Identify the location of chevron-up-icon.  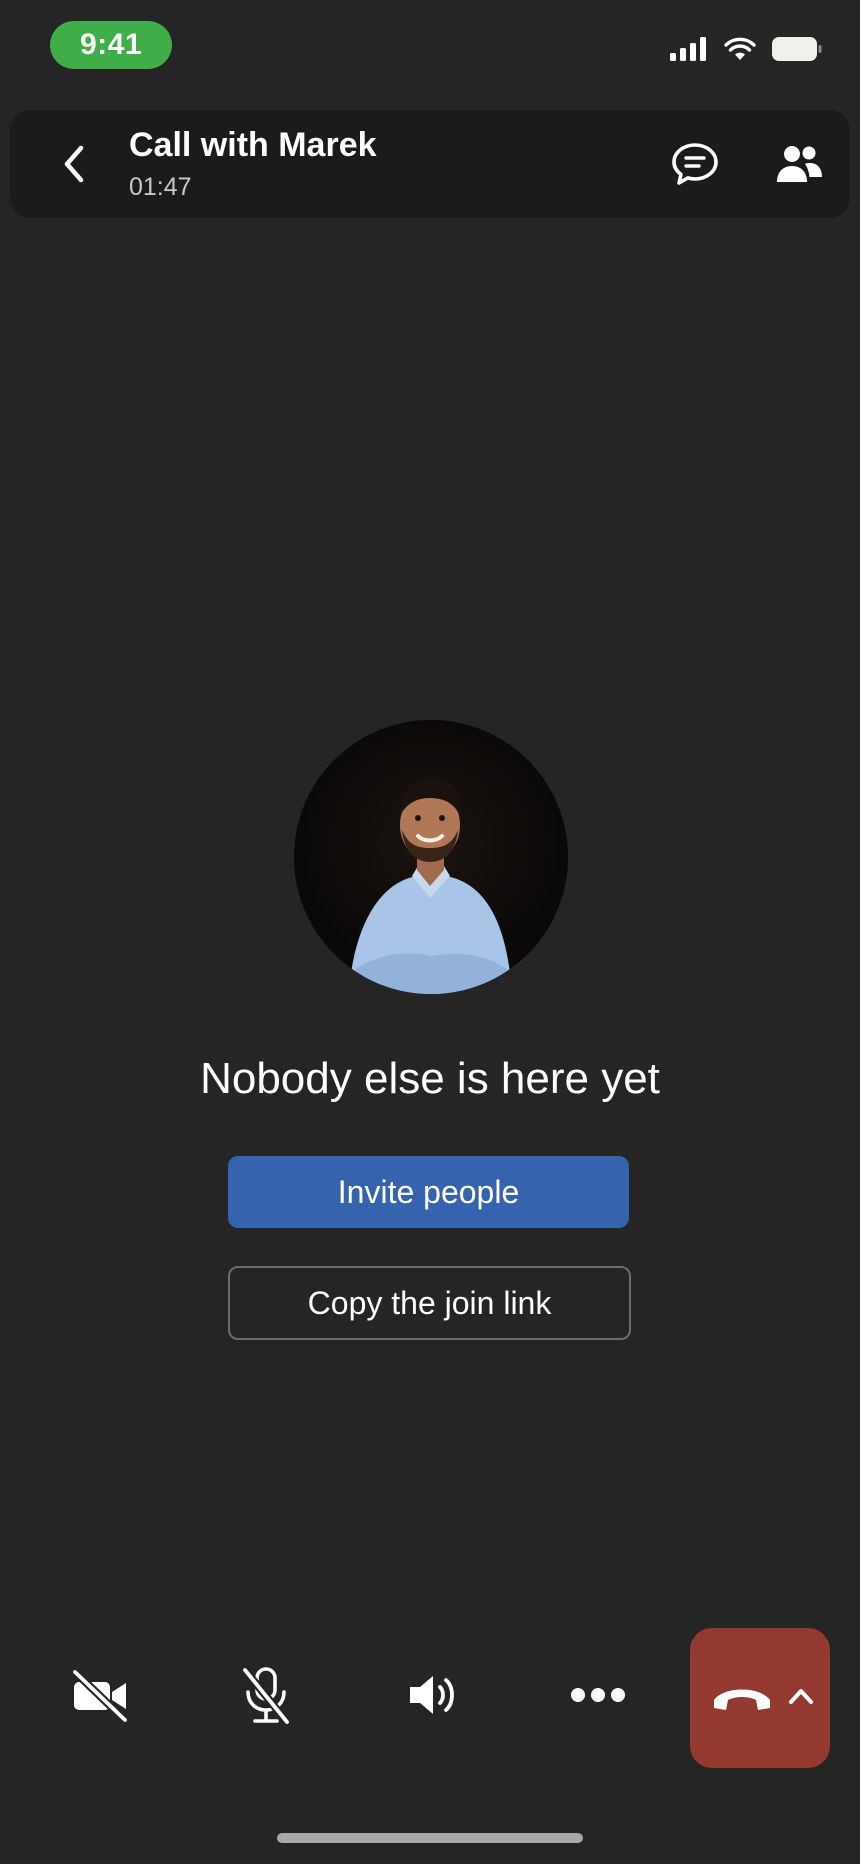
(801, 1696).